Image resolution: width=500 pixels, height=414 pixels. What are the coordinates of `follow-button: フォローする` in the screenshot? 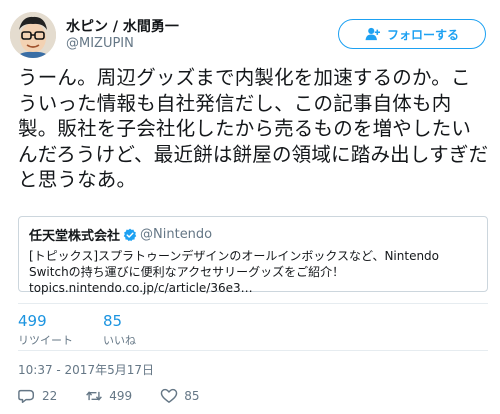 It's located at (412, 34).